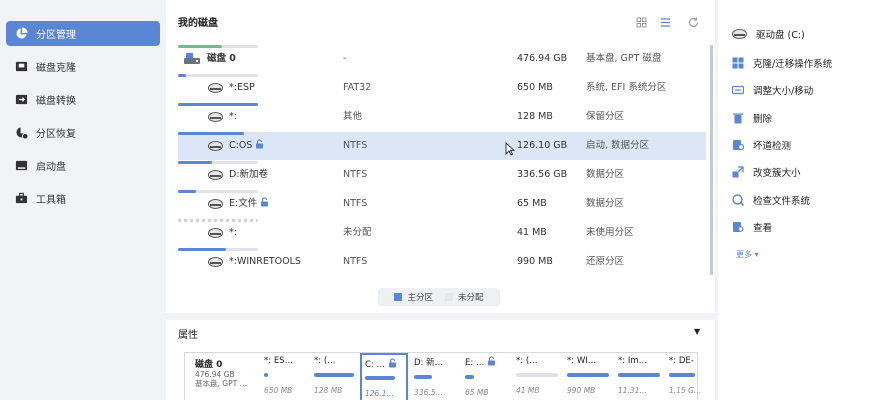 The height and width of the screenshot is (400, 891). I want to click on partition-recovery-icon, so click(21, 132).